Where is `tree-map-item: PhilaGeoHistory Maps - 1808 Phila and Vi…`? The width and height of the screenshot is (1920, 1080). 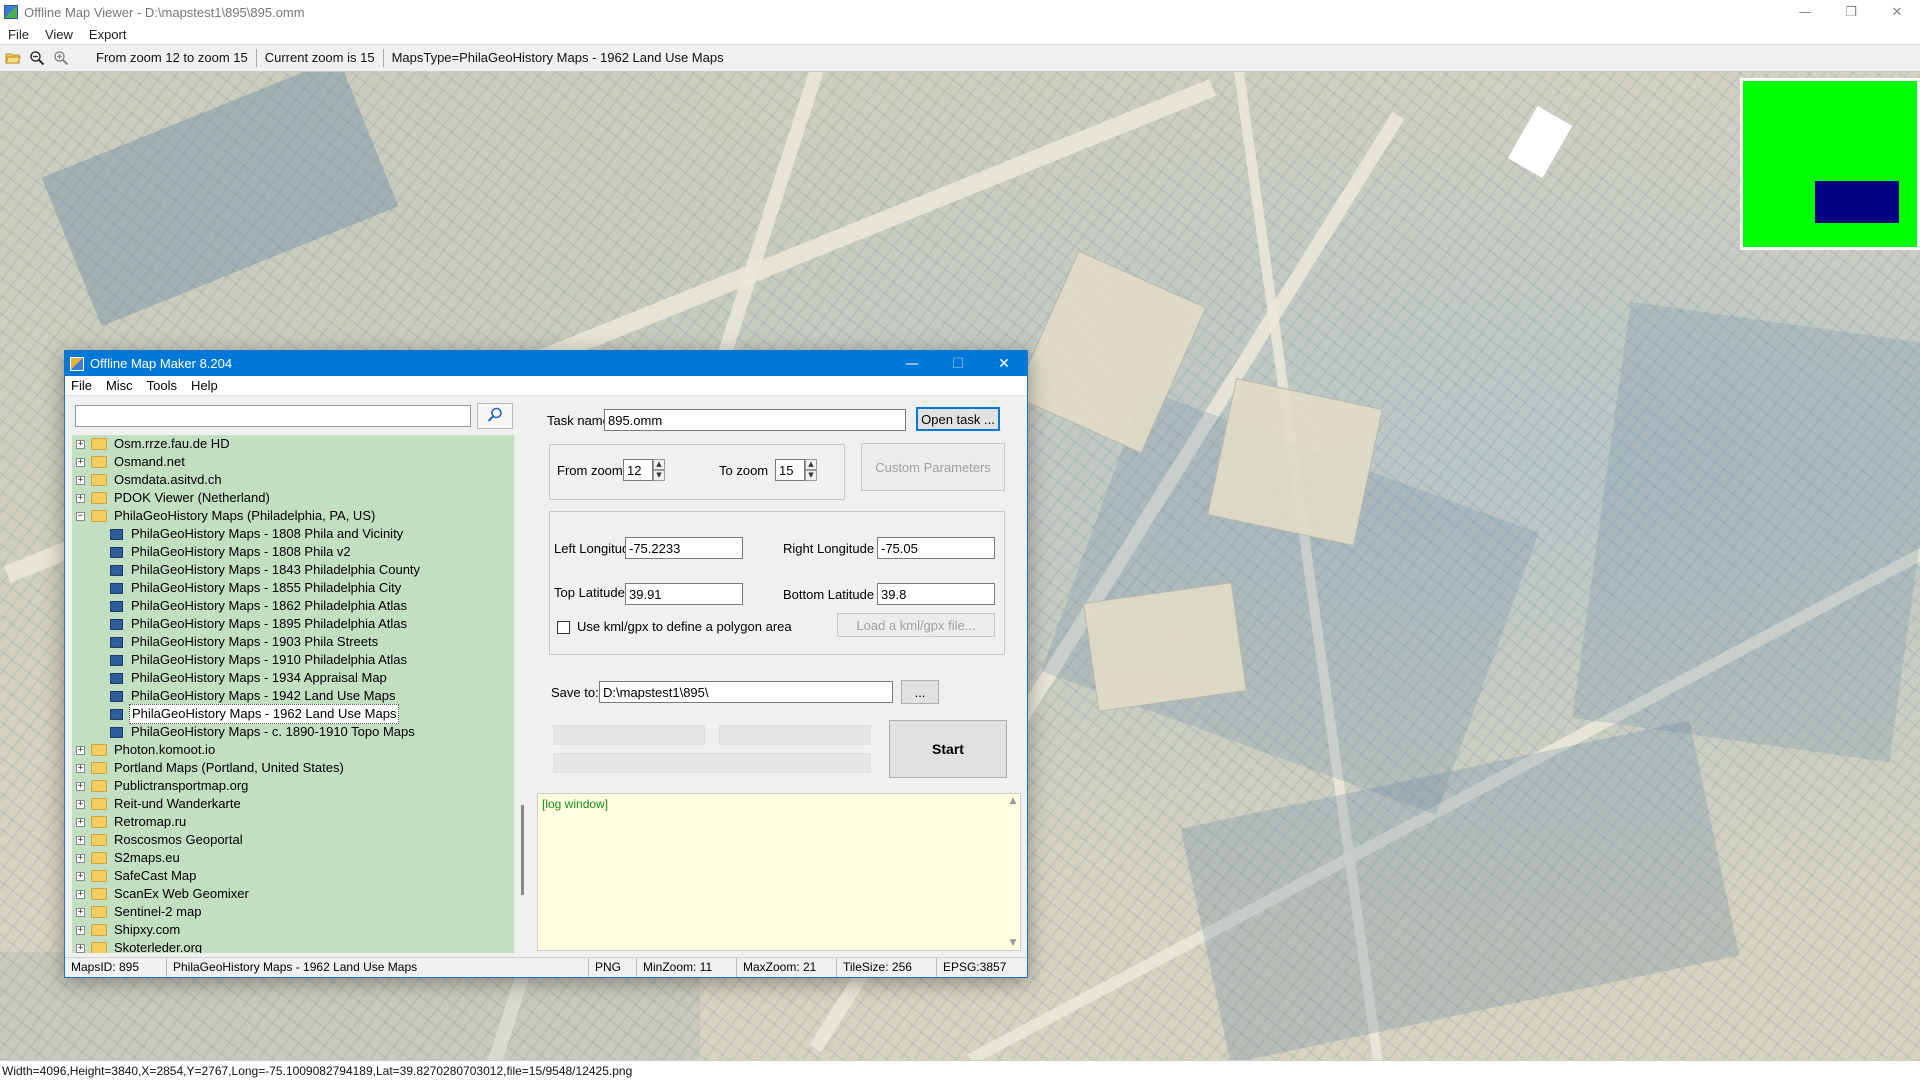 tree-map-item: PhilaGeoHistory Maps - 1808 Phila and Vi… is located at coordinates (293, 534).